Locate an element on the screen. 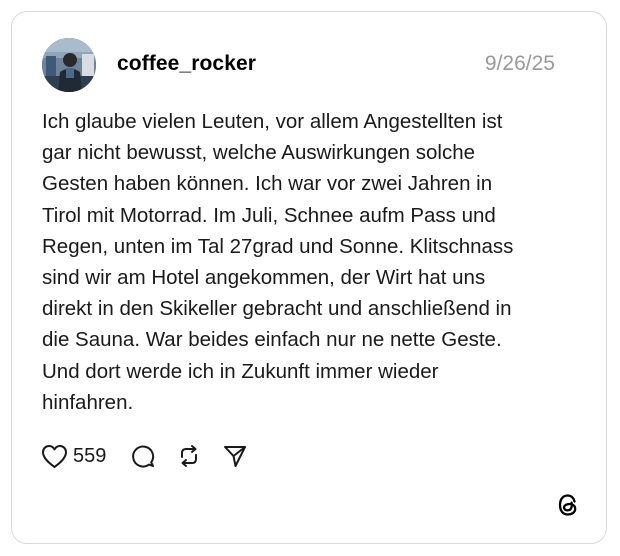 The height and width of the screenshot is (556, 620). repost-icon is located at coordinates (189, 456).